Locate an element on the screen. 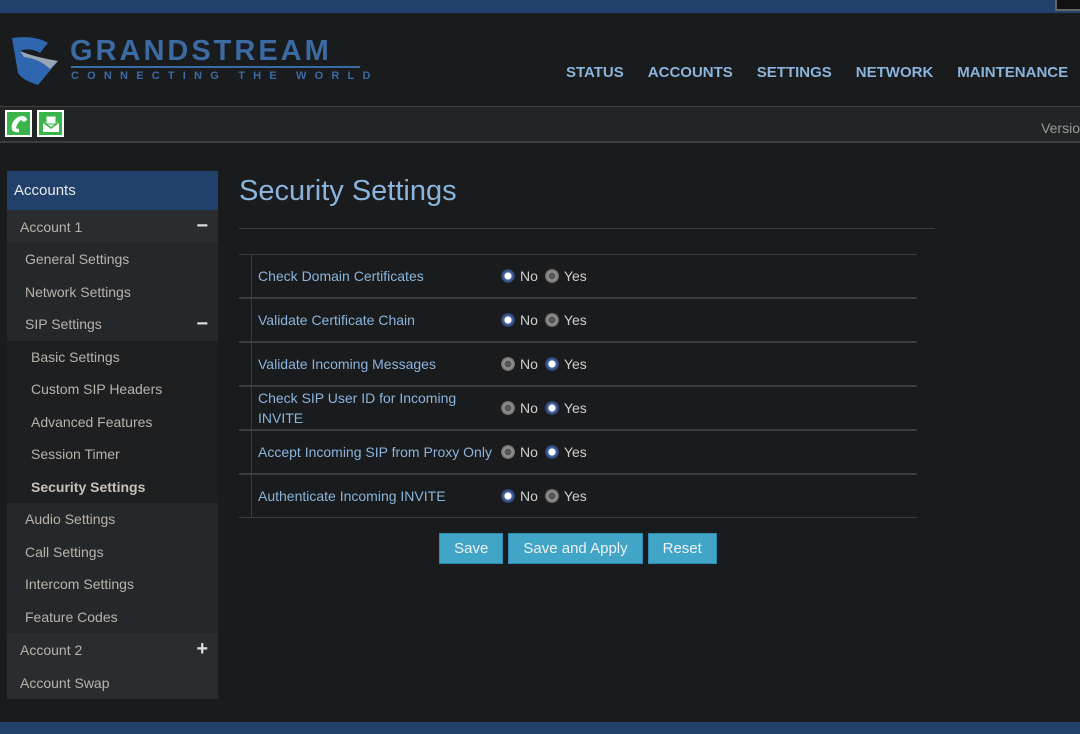 This screenshot has height=734, width=1080. footer-bar is located at coordinates (540, 728).